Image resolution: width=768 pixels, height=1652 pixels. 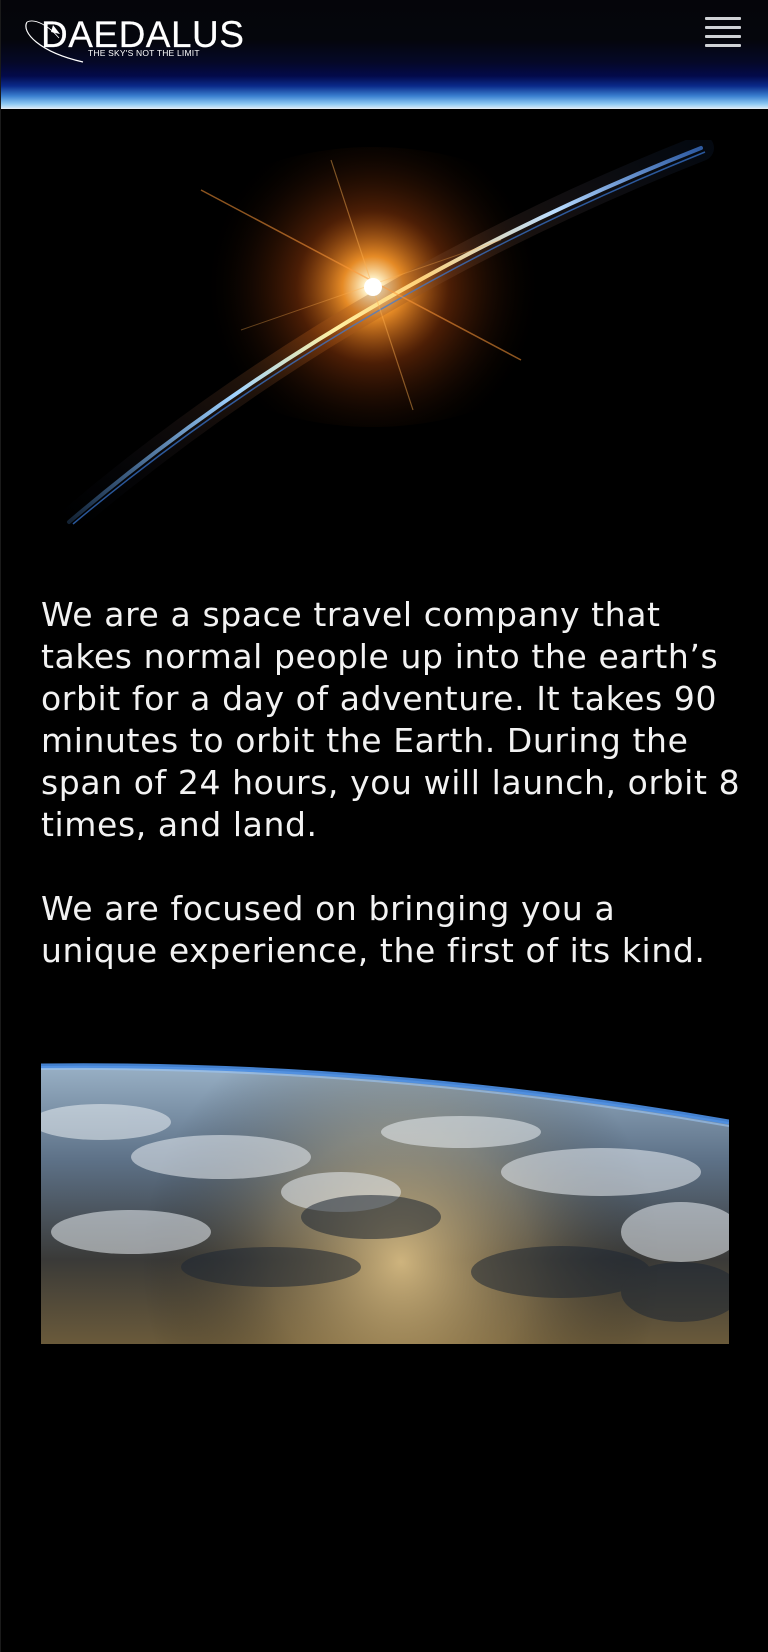 I want to click on logo-link: DAEDALUS THE SKY'S NOT THE LIMIT, so click(x=134, y=42).